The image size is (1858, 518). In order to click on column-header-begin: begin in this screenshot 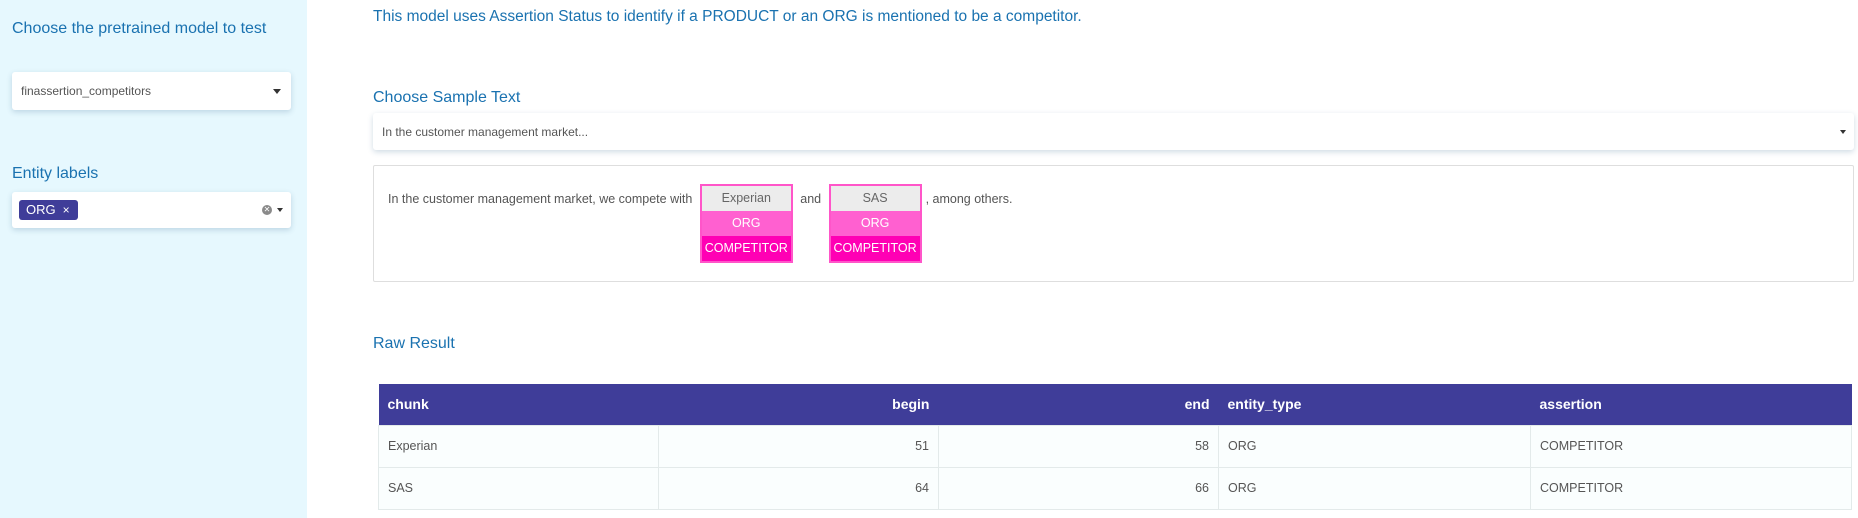, I will do `click(798, 404)`.